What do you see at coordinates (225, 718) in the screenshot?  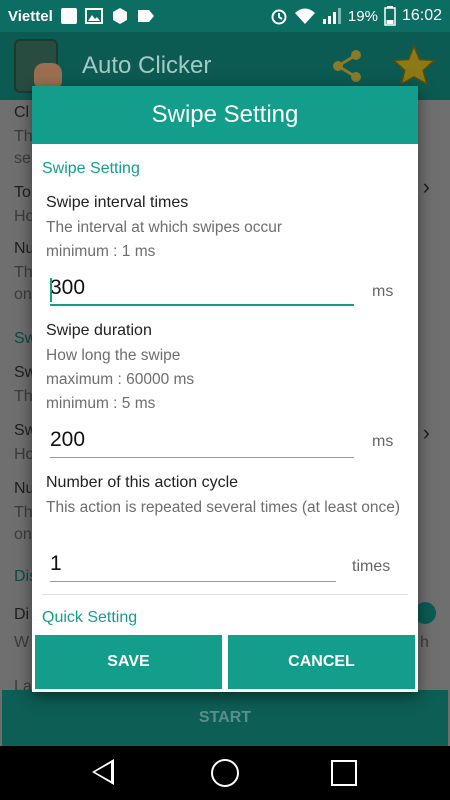 I see `start-button: START` at bounding box center [225, 718].